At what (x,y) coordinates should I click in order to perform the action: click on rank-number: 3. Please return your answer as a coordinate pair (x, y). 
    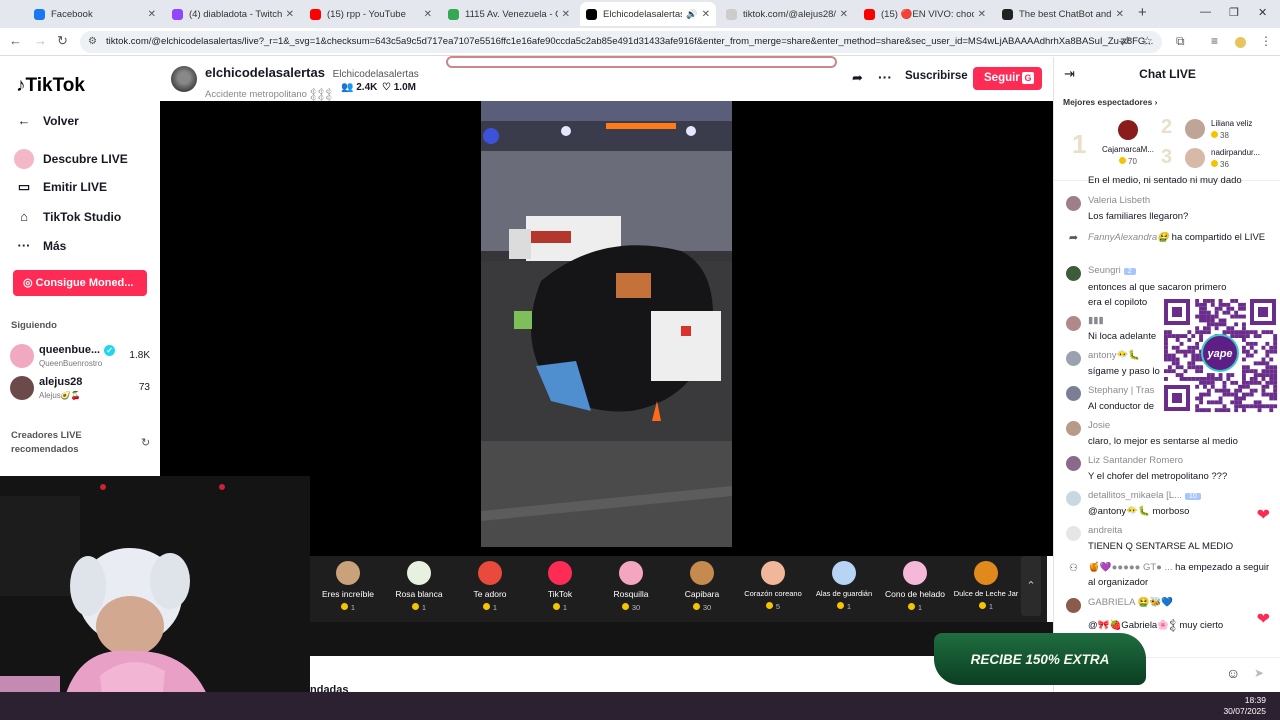
    Looking at the image, I should click on (1167, 157).